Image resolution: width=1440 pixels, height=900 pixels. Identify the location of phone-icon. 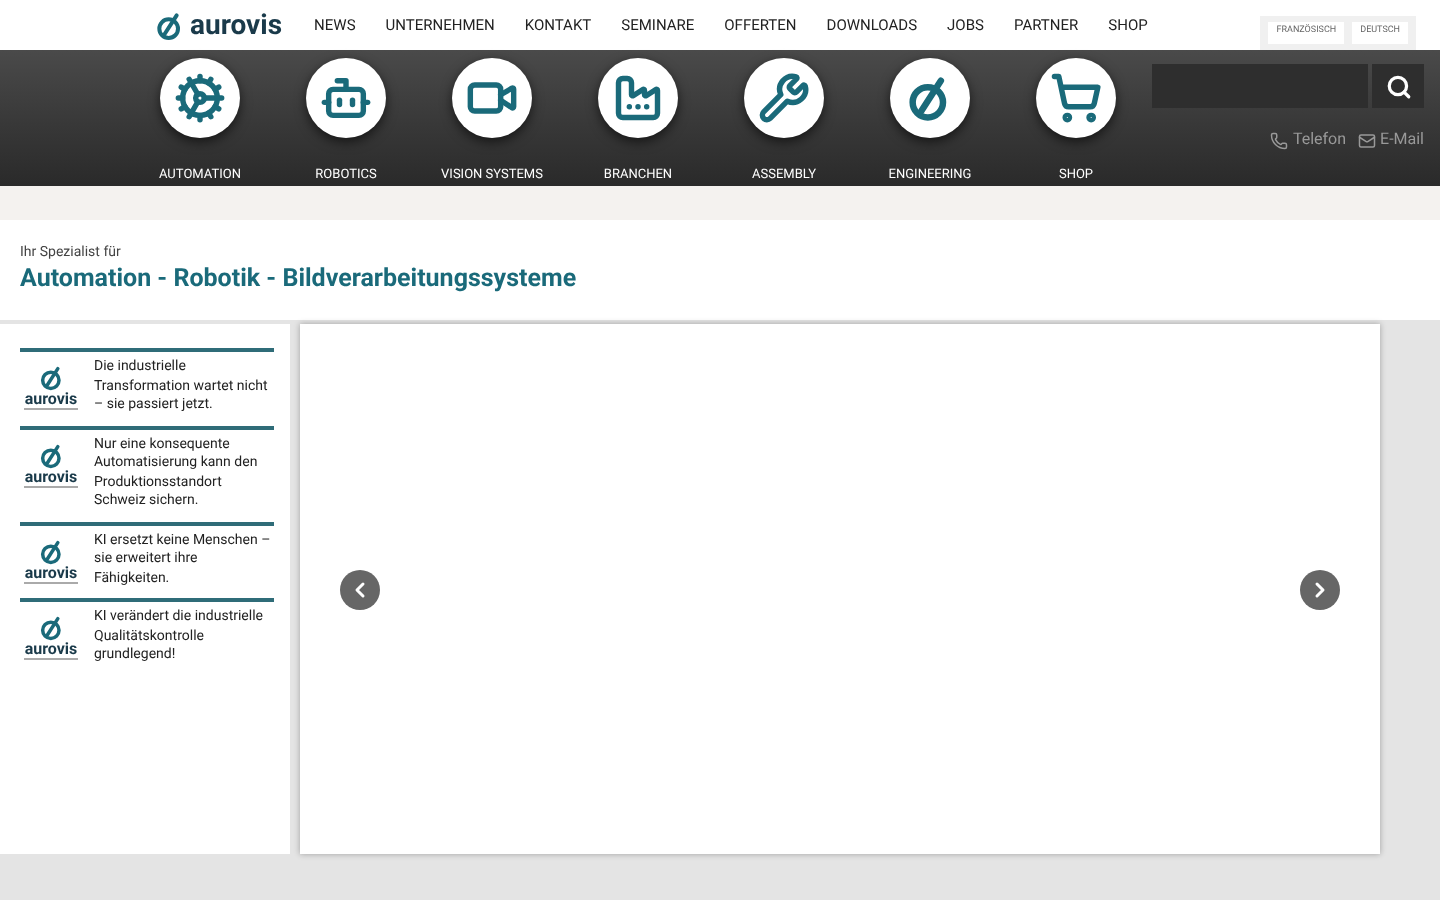
(1279, 140).